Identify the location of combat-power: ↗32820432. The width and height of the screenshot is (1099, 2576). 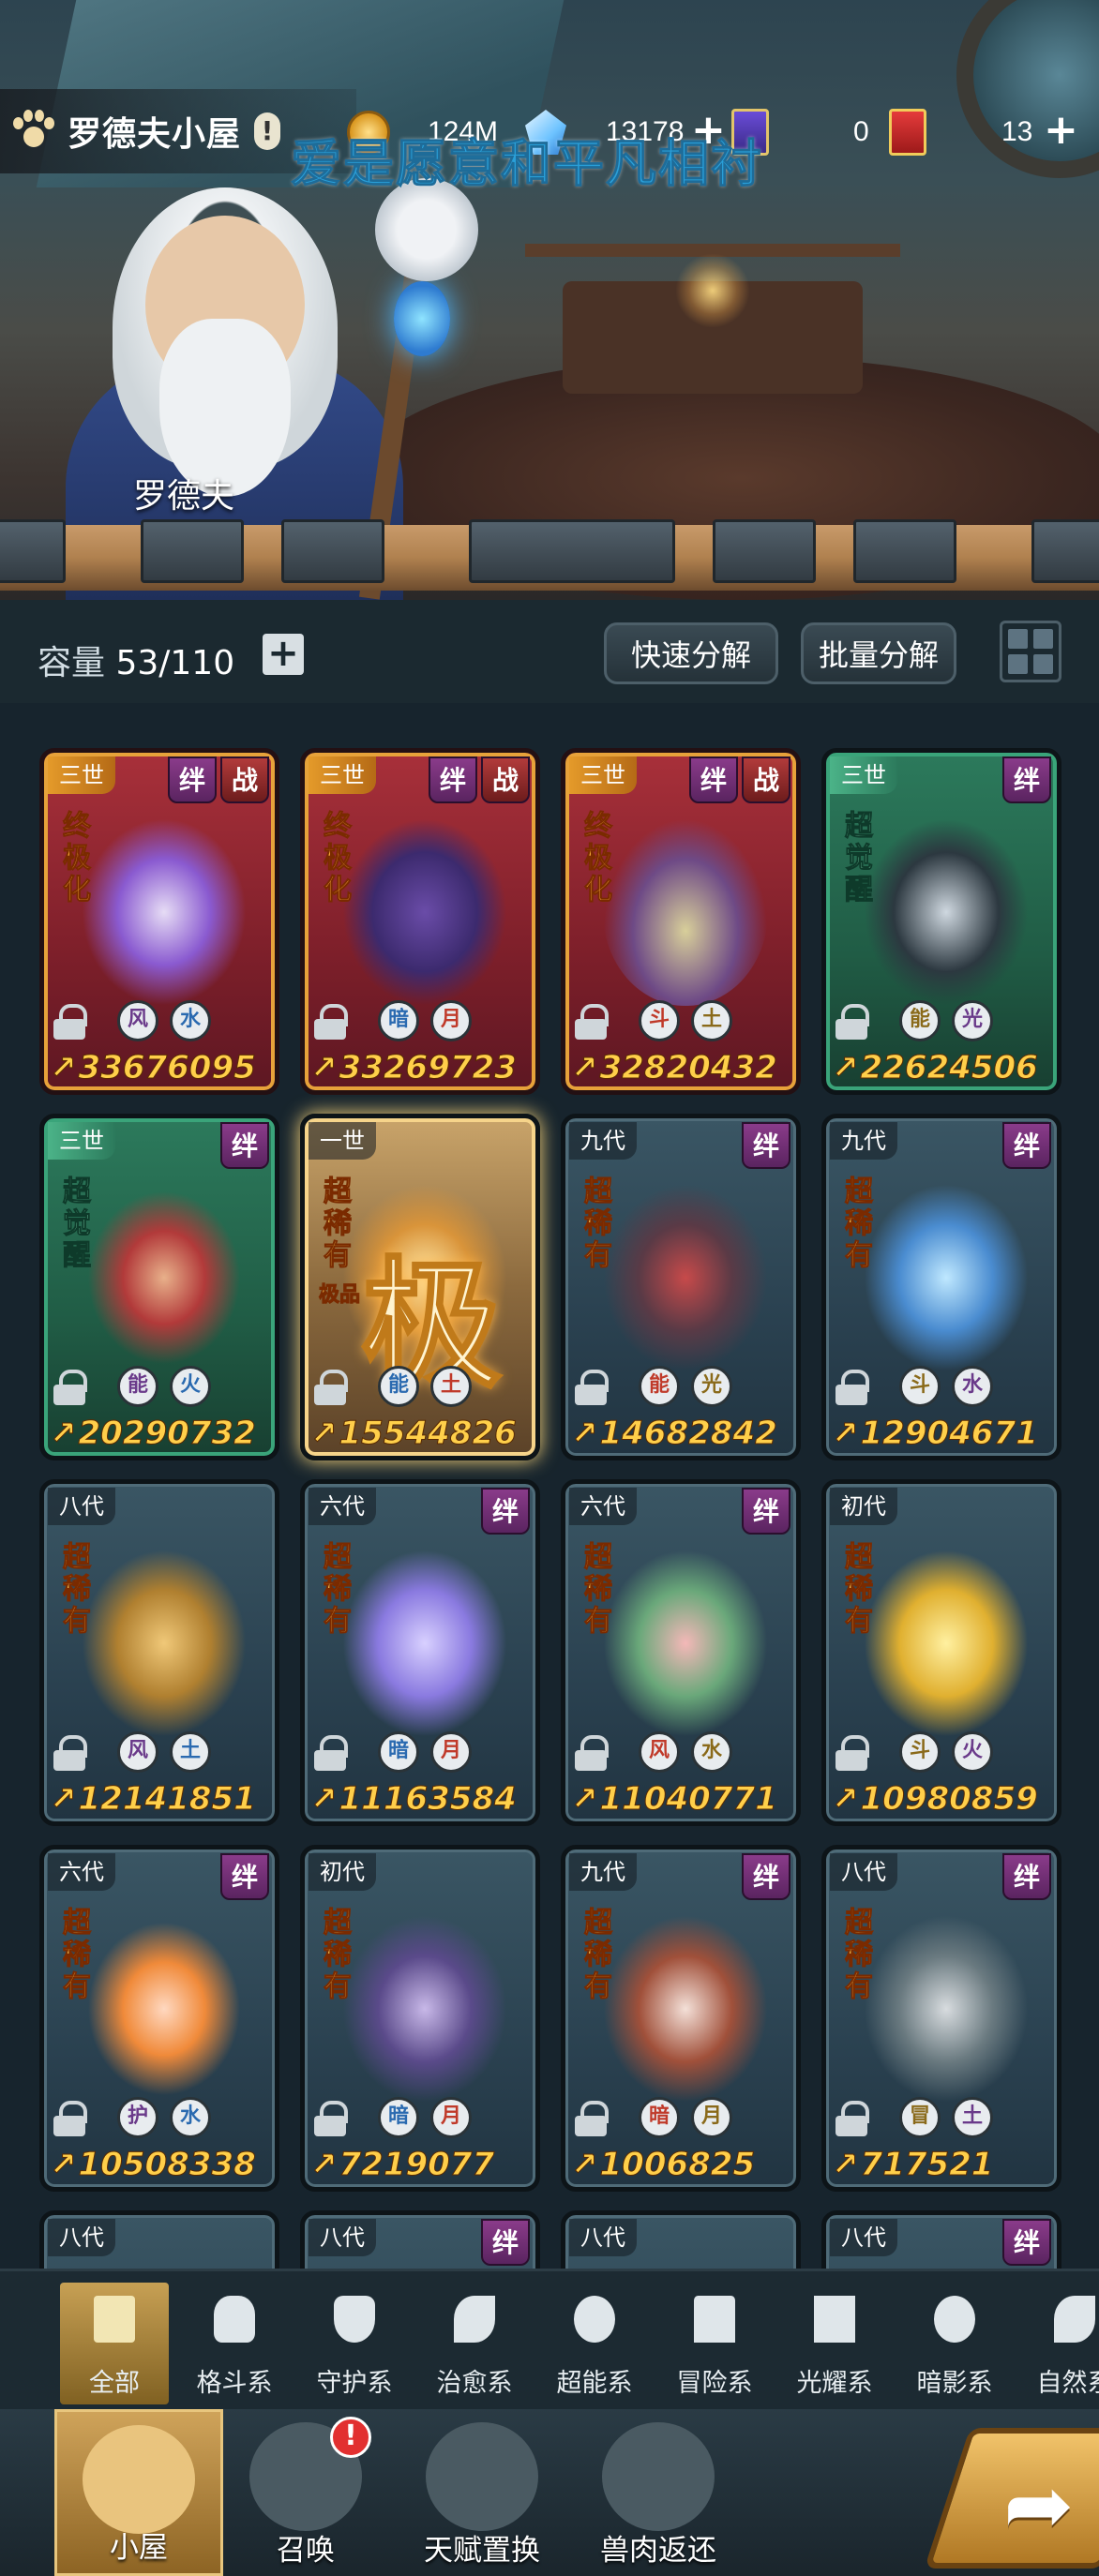
(681, 1068).